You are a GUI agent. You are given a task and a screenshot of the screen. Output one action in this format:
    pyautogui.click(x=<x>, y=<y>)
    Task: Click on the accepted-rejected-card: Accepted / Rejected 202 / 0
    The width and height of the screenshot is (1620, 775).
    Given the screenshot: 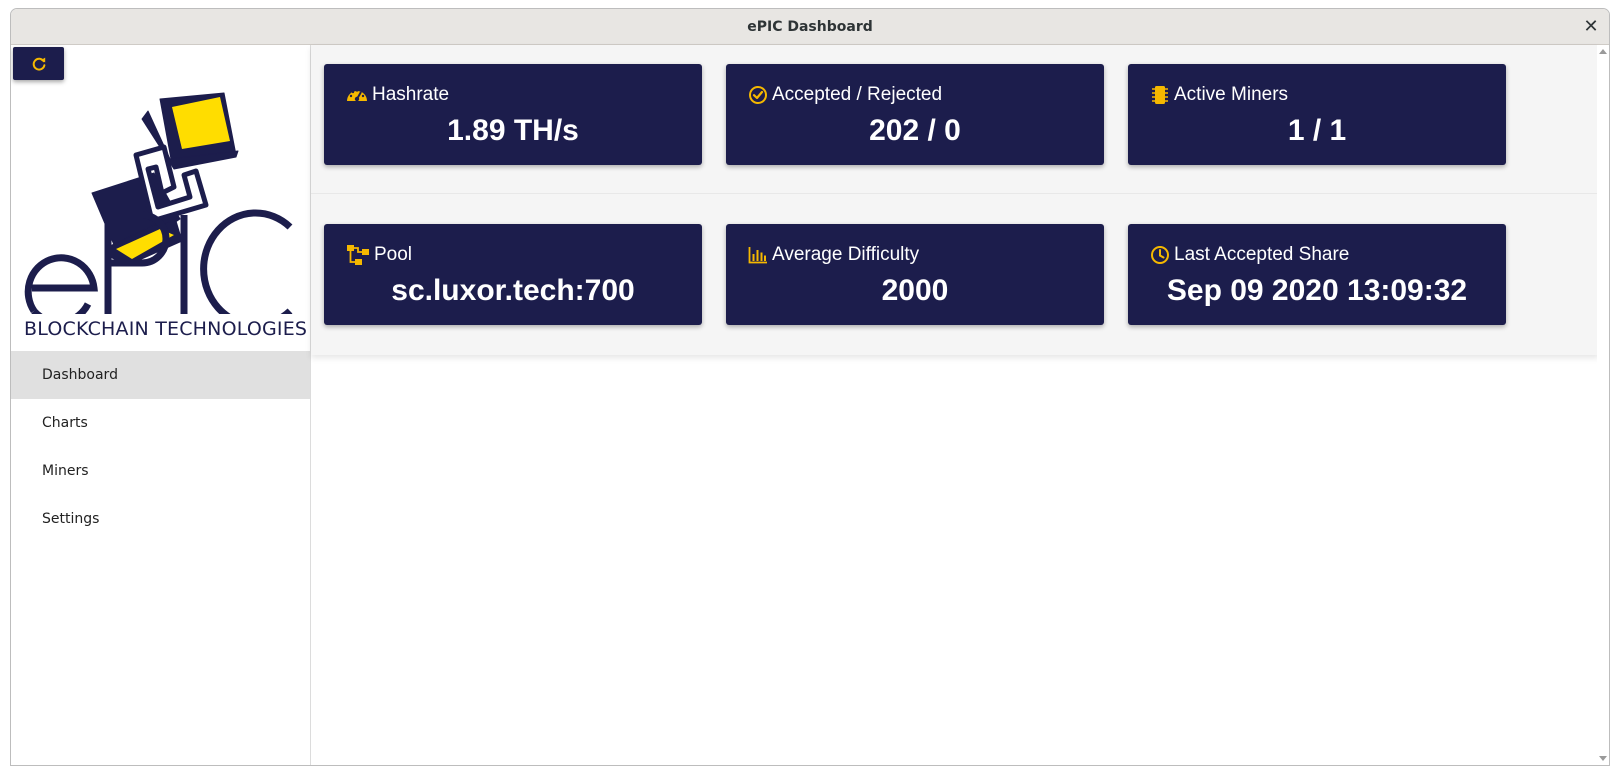 What is the action you would take?
    pyautogui.click(x=915, y=114)
    